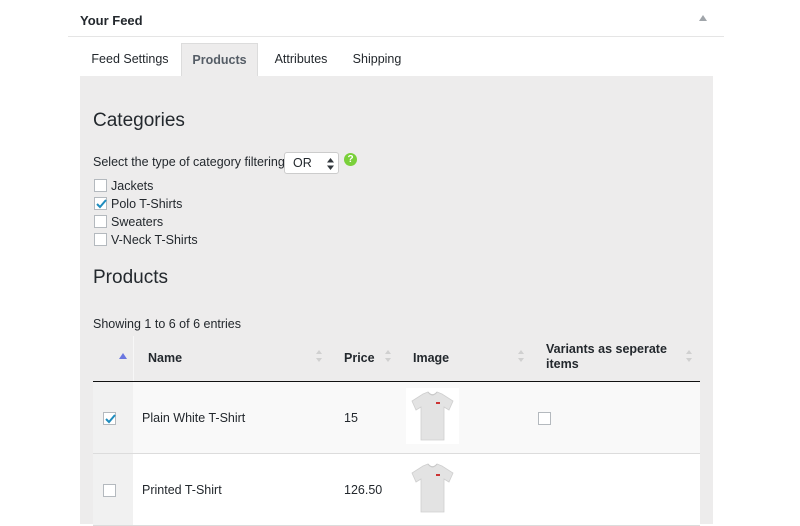  I want to click on entries-info: Showing 1 to 6 of 6 entries, so click(167, 324).